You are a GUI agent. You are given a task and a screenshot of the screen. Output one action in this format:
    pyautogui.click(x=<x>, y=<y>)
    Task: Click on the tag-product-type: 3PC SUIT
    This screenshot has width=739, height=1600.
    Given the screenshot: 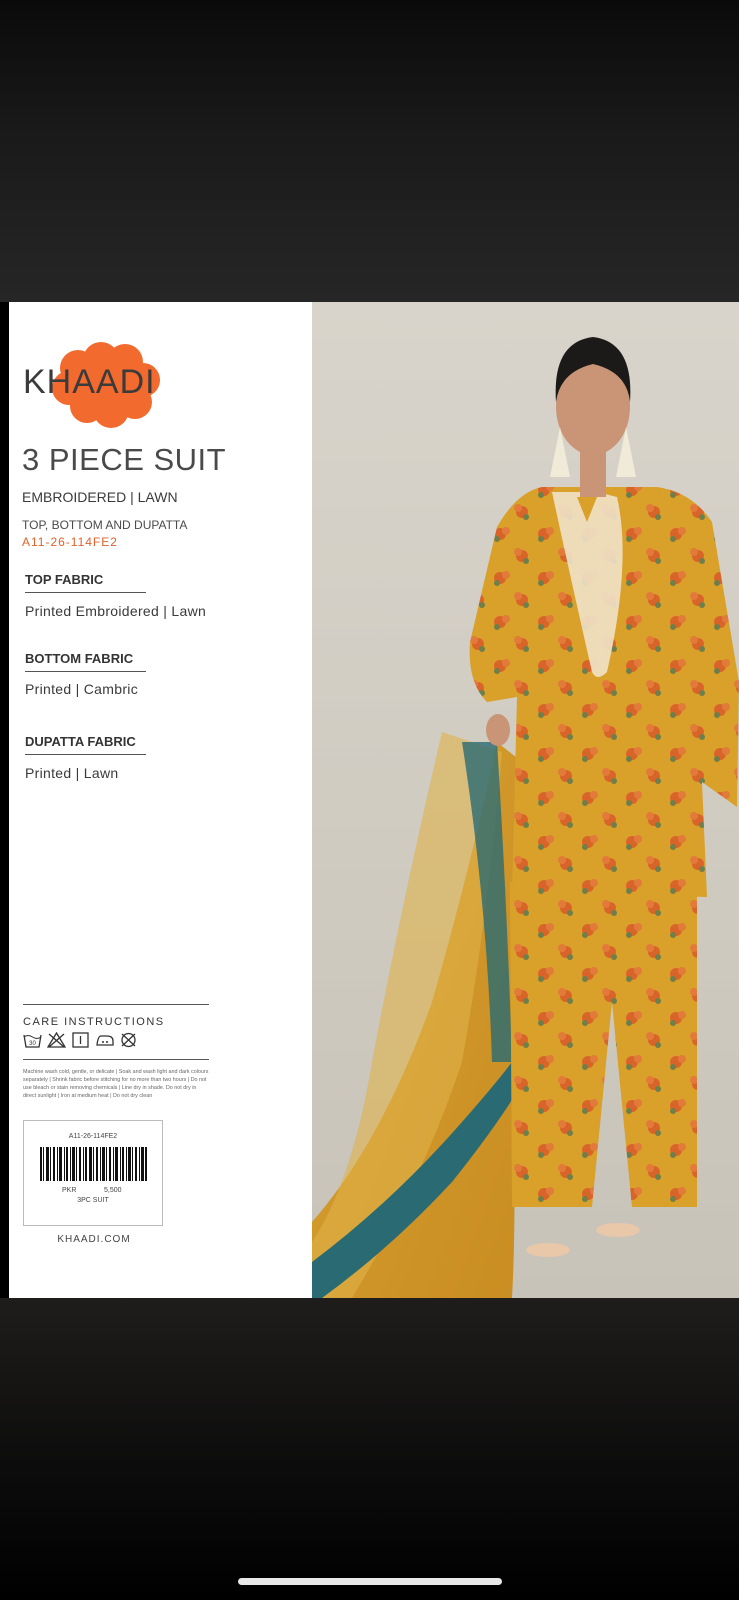 What is the action you would take?
    pyautogui.click(x=93, y=1200)
    